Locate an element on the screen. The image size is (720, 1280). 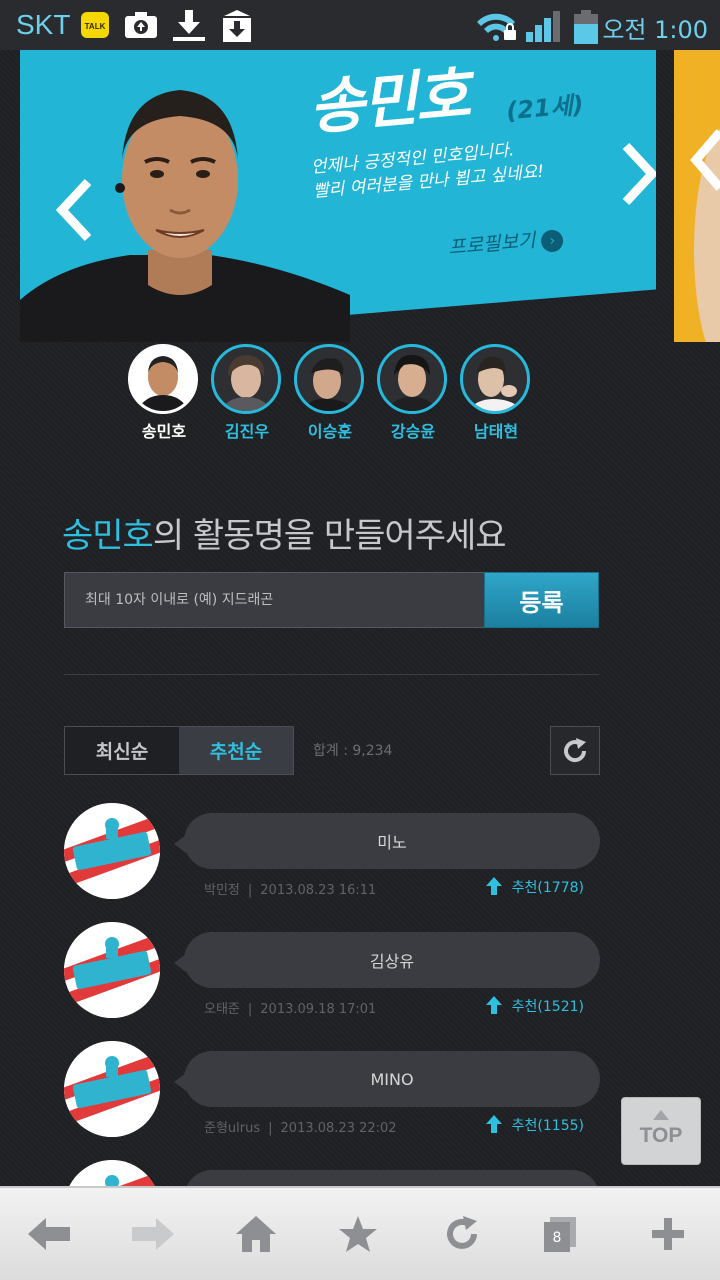
page-title: 송민호의 활동명을 만들어주세요 is located at coordinates (284, 532).